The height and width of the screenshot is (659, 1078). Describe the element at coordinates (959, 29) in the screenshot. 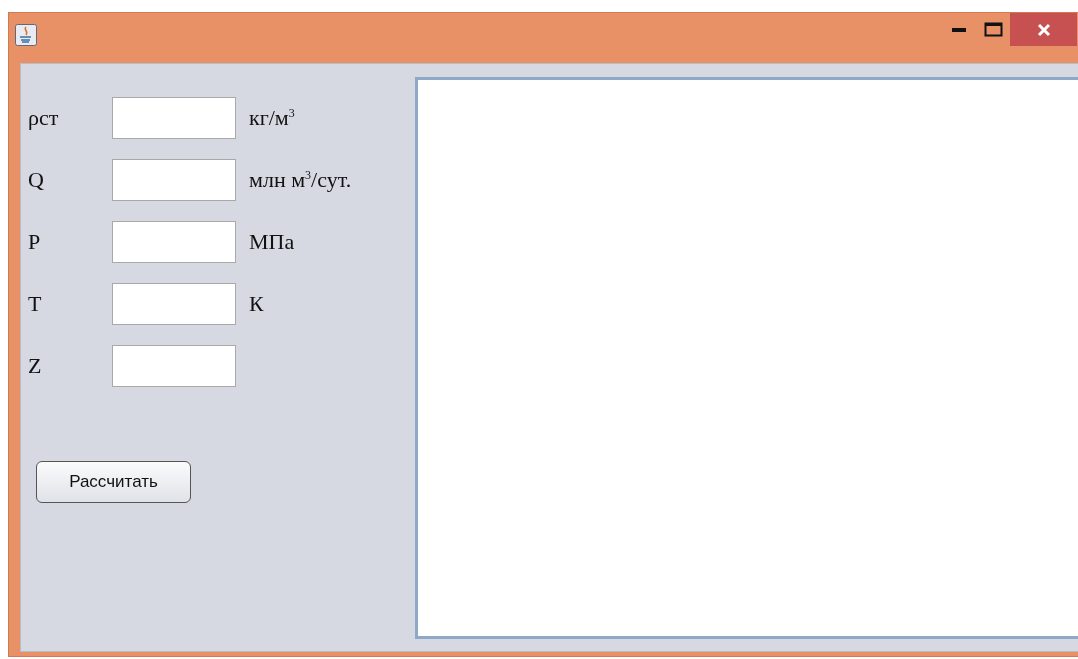

I see `minimize-icon` at that location.